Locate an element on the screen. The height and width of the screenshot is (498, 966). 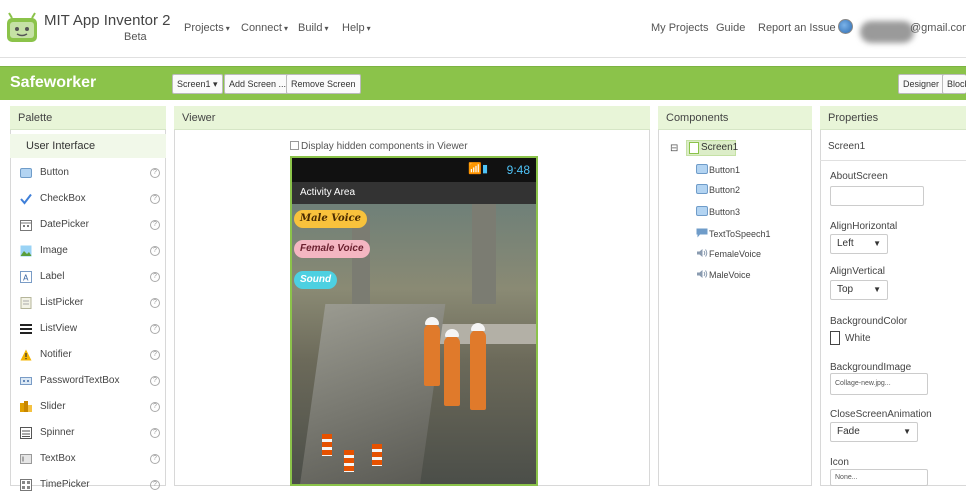
prop-label-backgroundimage: BackgroundImage is located at coordinates (870, 367).